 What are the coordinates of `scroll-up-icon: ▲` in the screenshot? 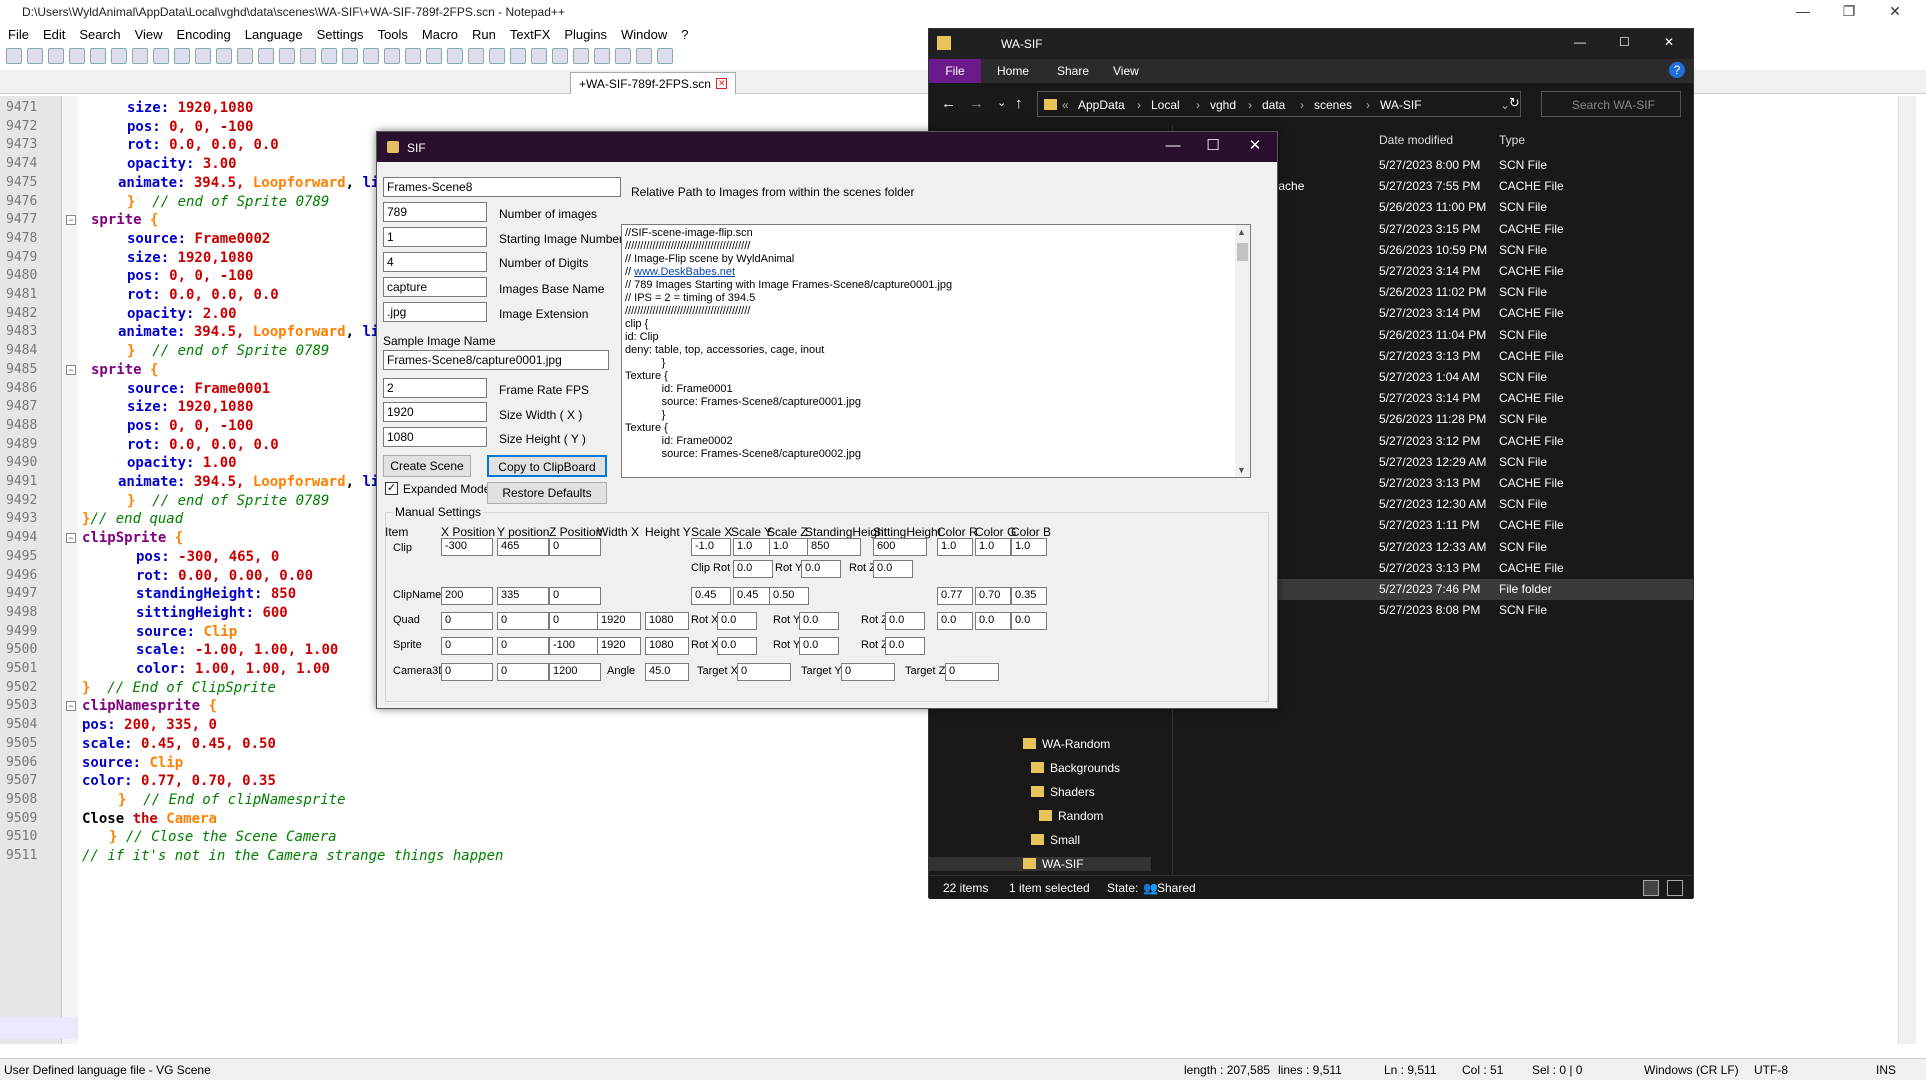 It's located at (1241, 232).